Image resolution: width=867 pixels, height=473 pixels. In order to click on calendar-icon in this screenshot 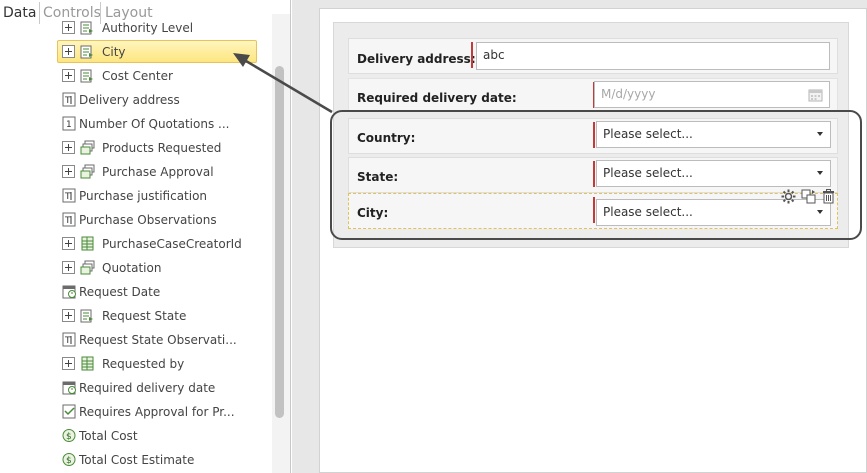, I will do `click(815, 95)`.